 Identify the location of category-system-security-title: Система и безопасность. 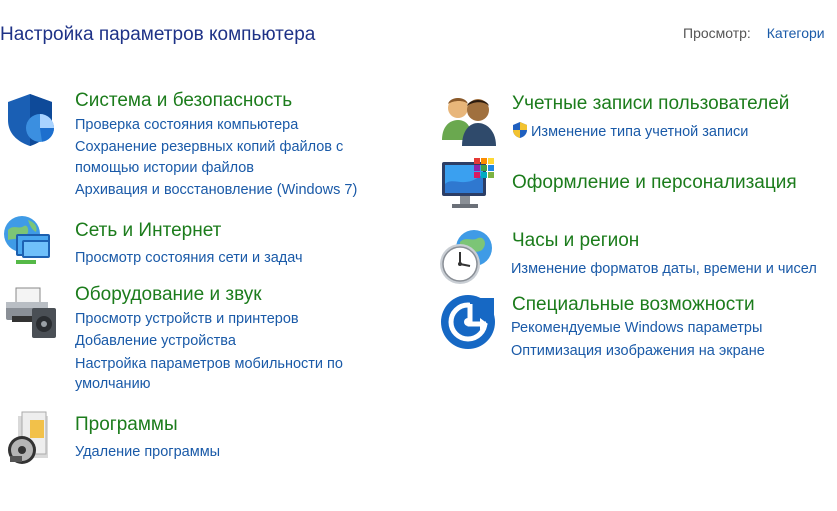
(183, 101).